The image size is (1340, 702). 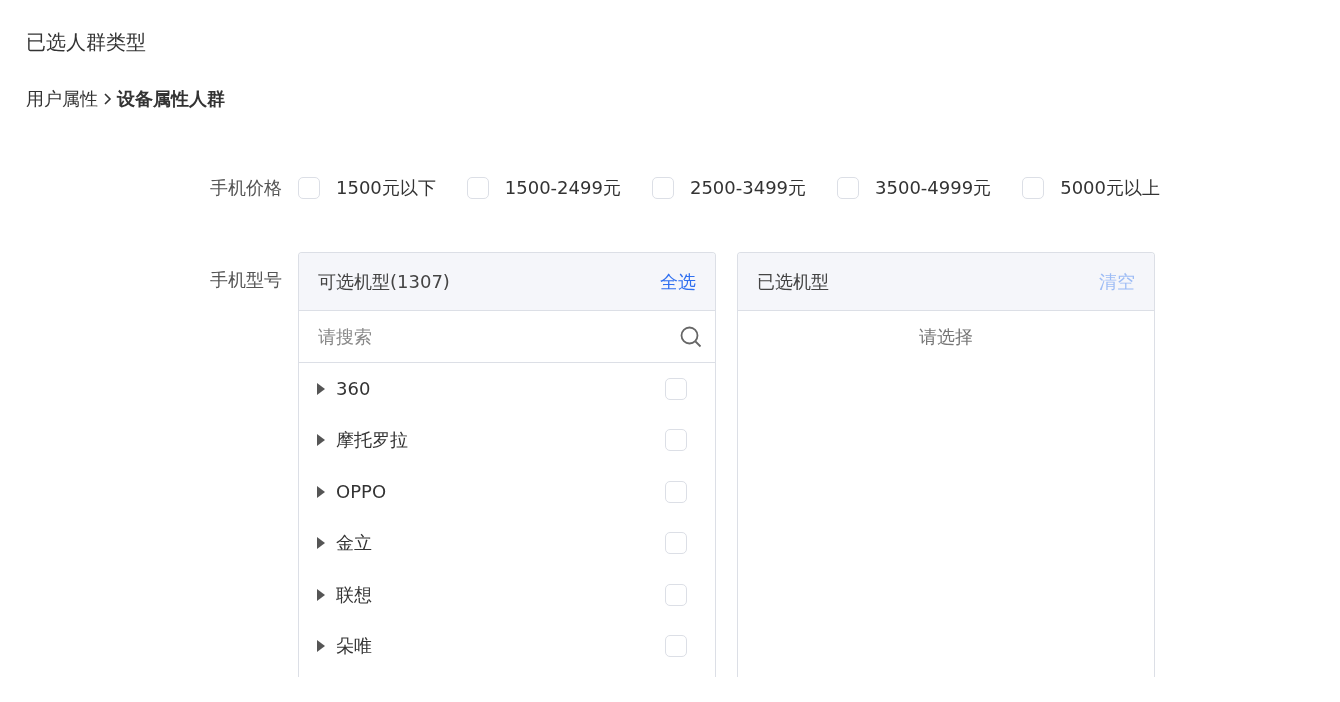 What do you see at coordinates (793, 281) in the screenshot?
I see `panel-title: 已选机型` at bounding box center [793, 281].